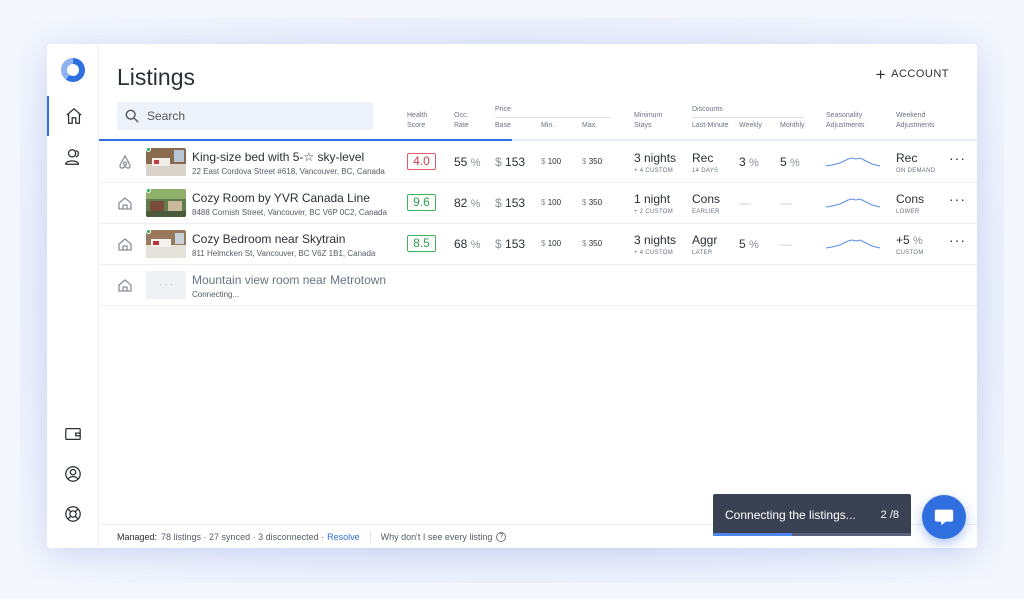 The height and width of the screenshot is (599, 1024). Describe the element at coordinates (749, 244) in the screenshot. I see `weekly-discount: 5 %` at that location.